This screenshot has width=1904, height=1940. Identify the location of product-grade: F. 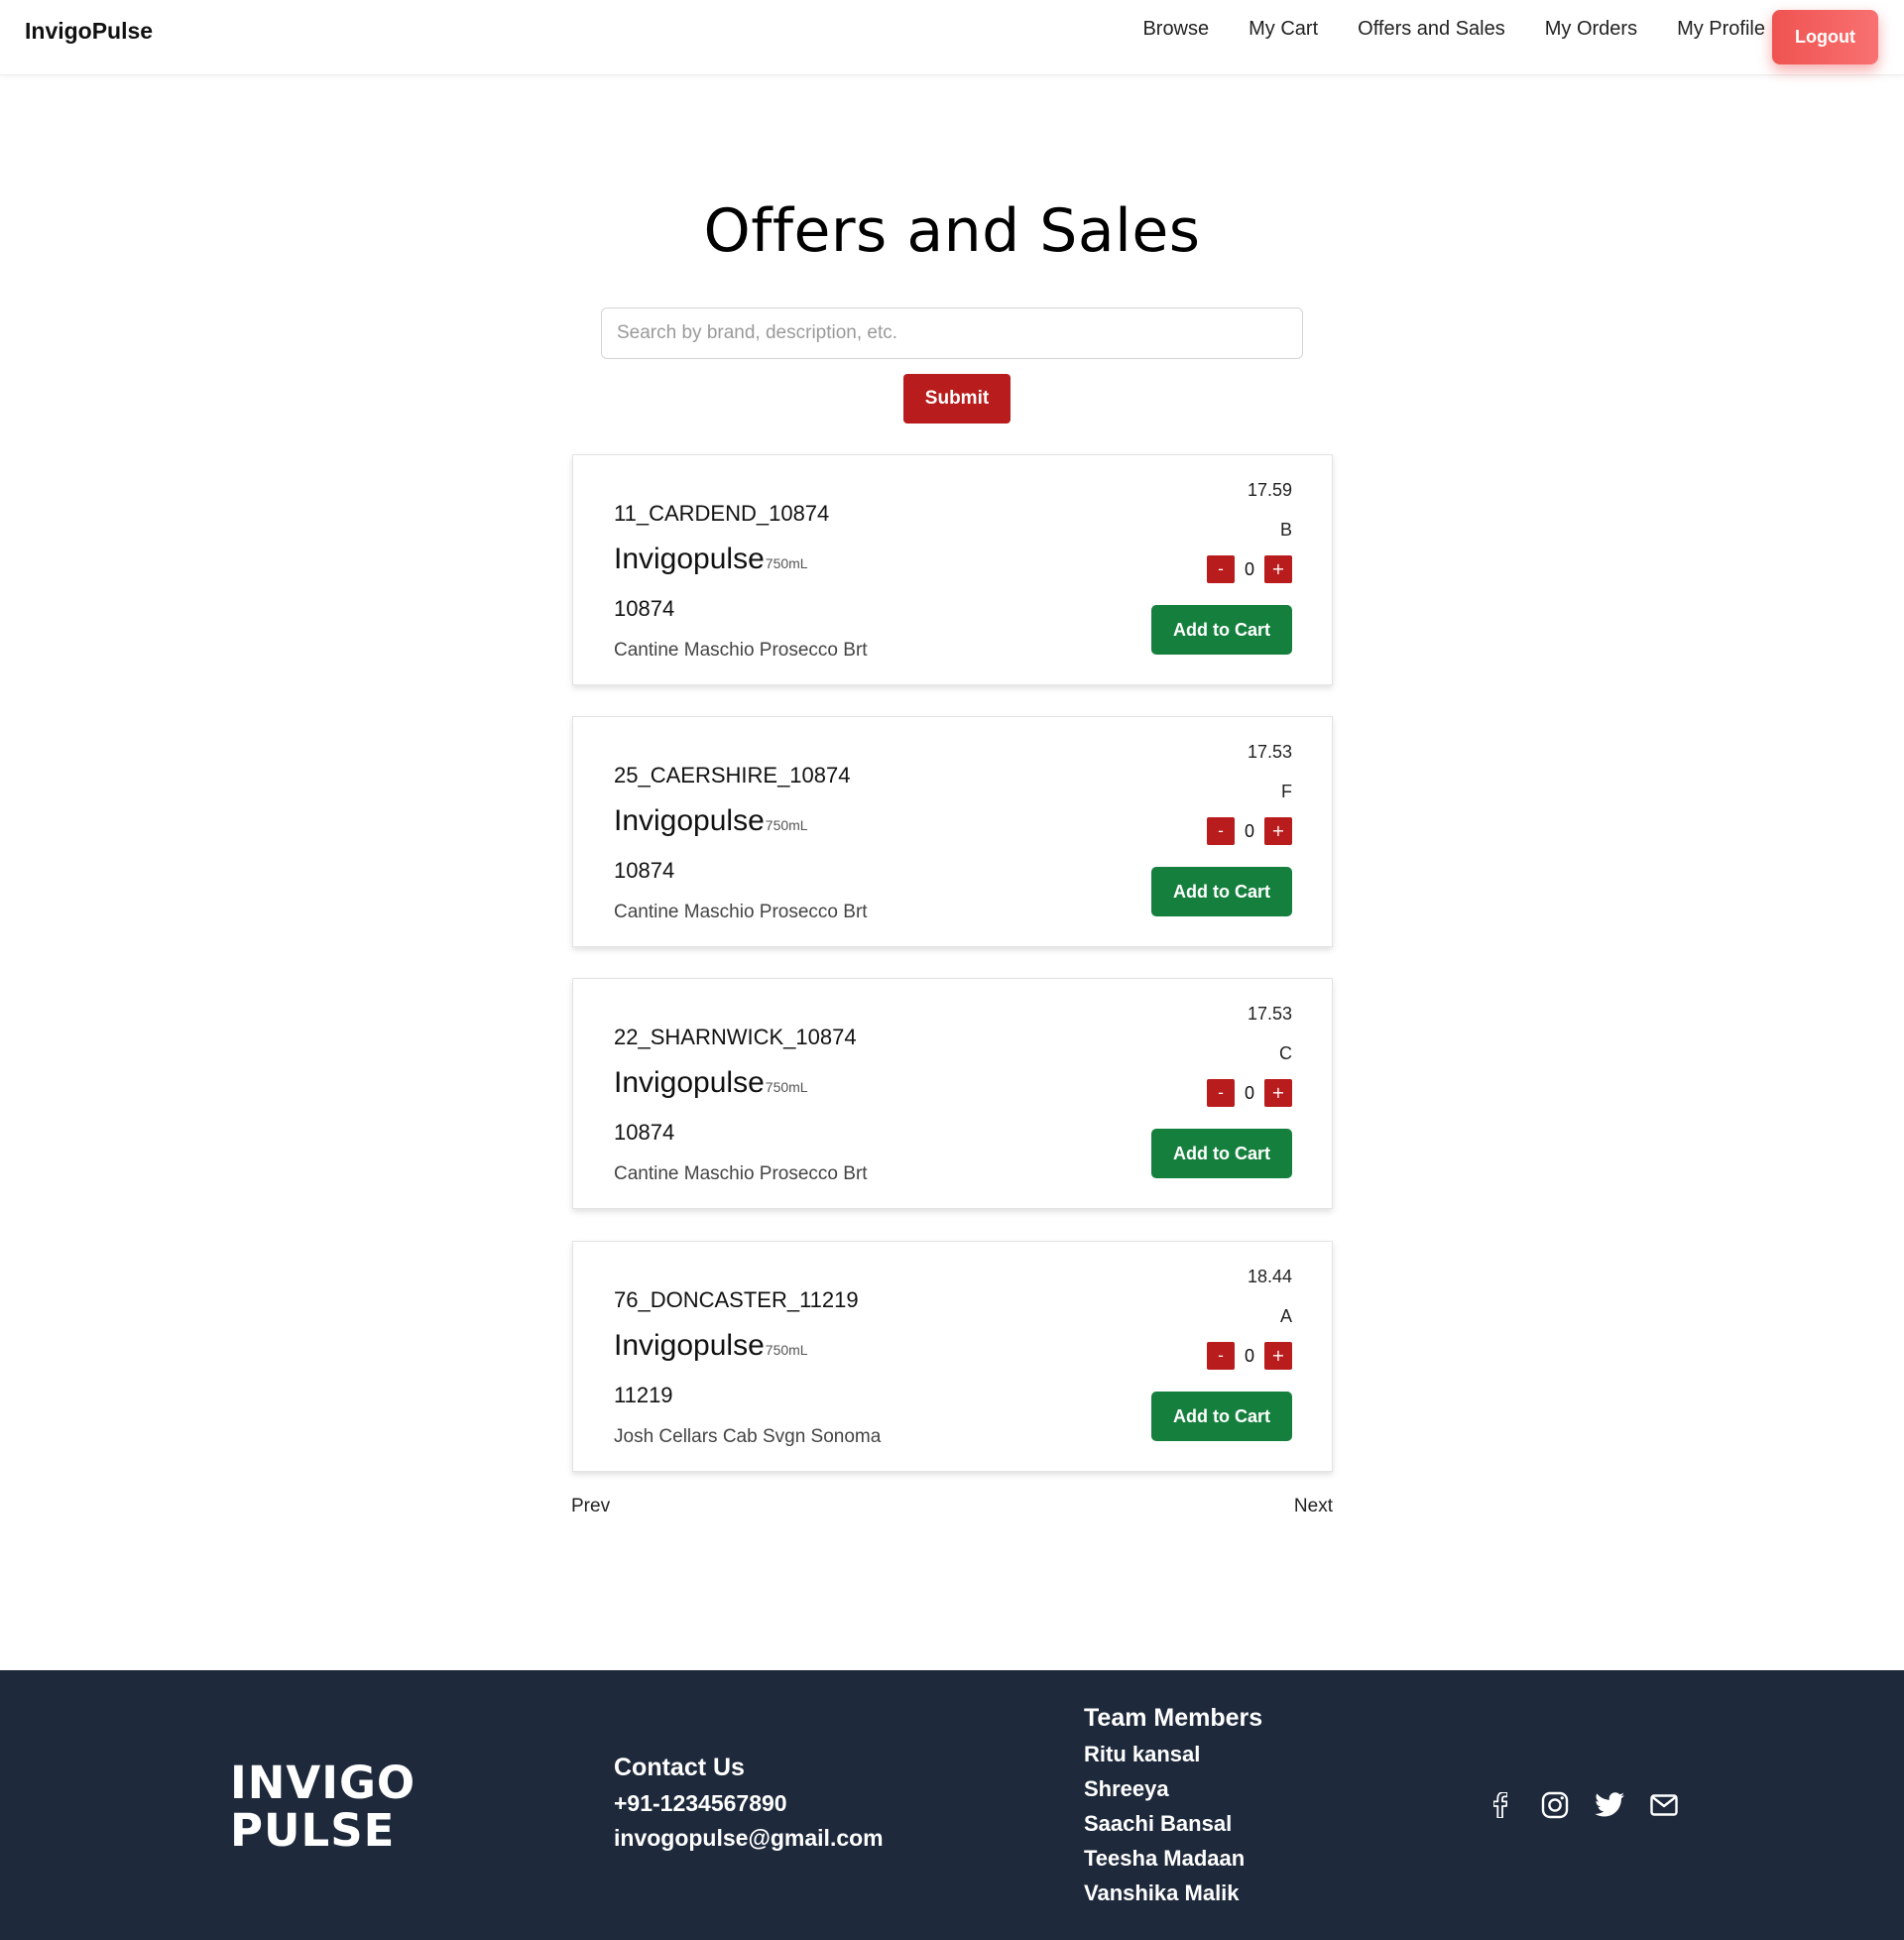
(1286, 791).